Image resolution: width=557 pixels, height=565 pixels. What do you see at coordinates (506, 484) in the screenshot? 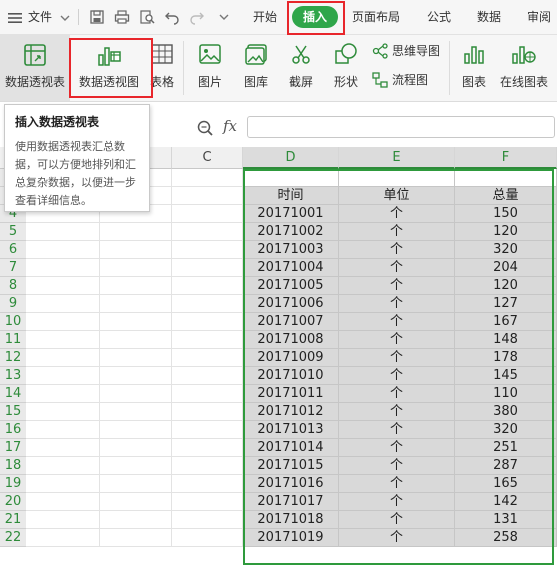
I see `table-cell: 165` at bounding box center [506, 484].